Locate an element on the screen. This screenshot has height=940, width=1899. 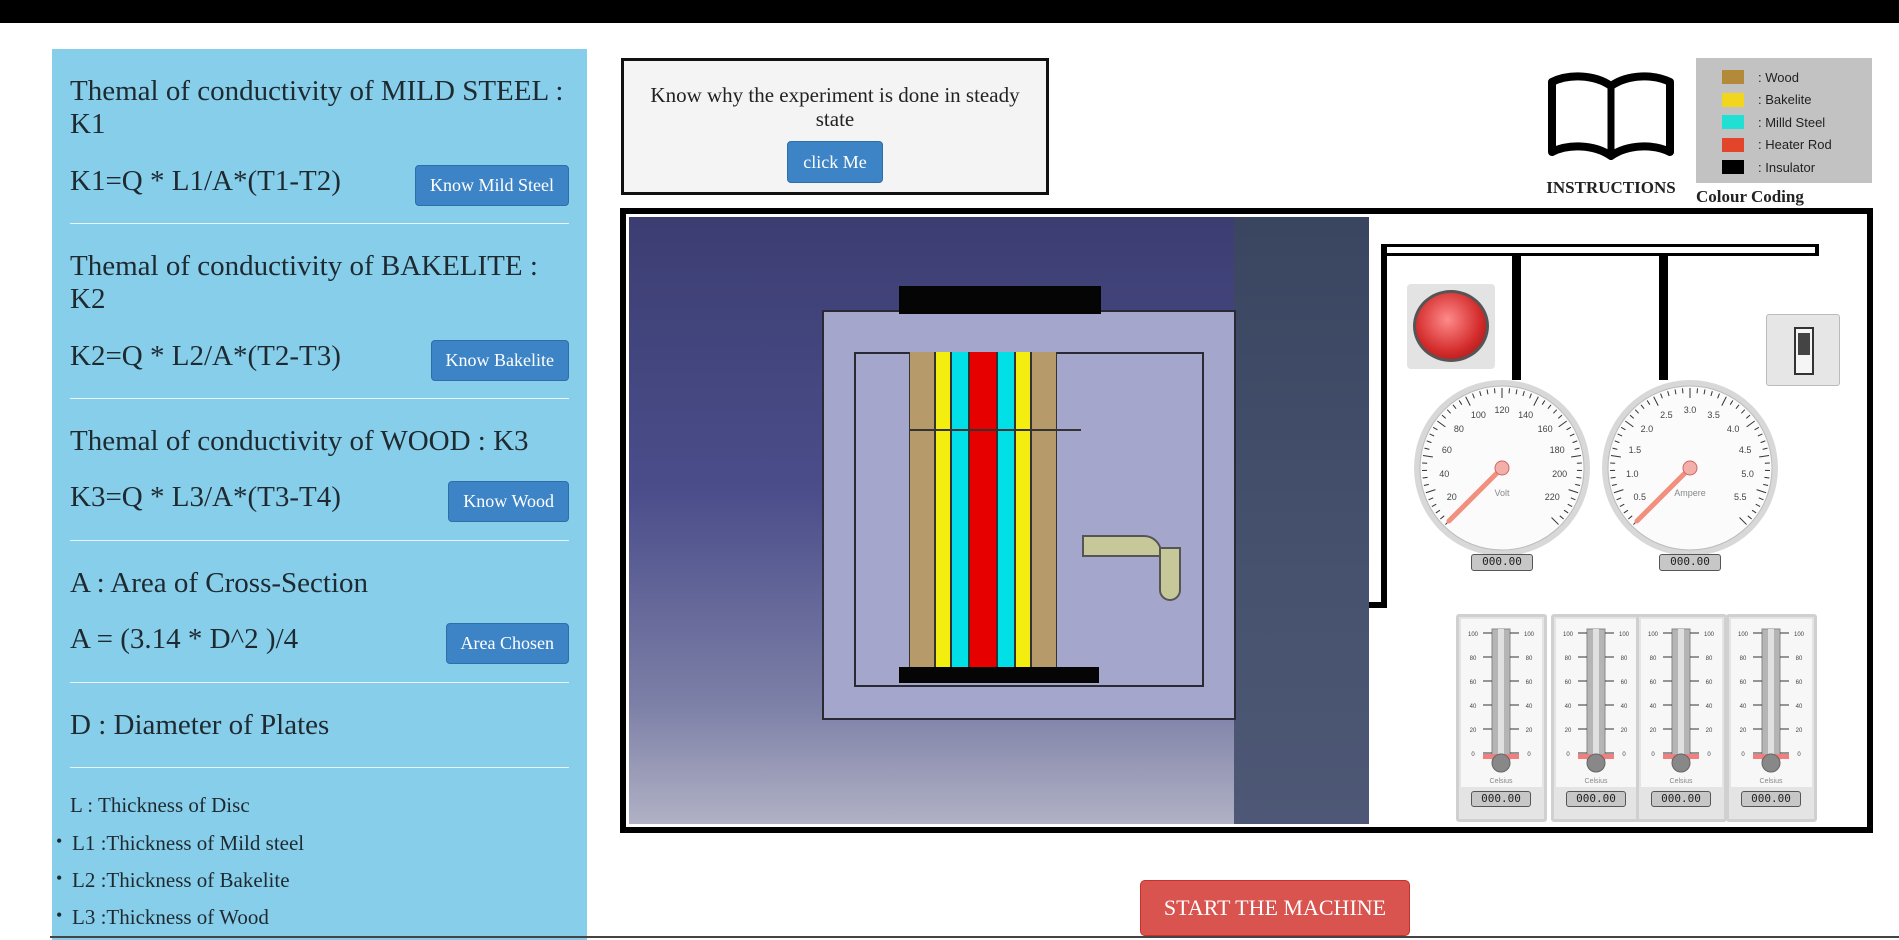
diameter-section: D : Diameter of Plates is located at coordinates (319, 725).